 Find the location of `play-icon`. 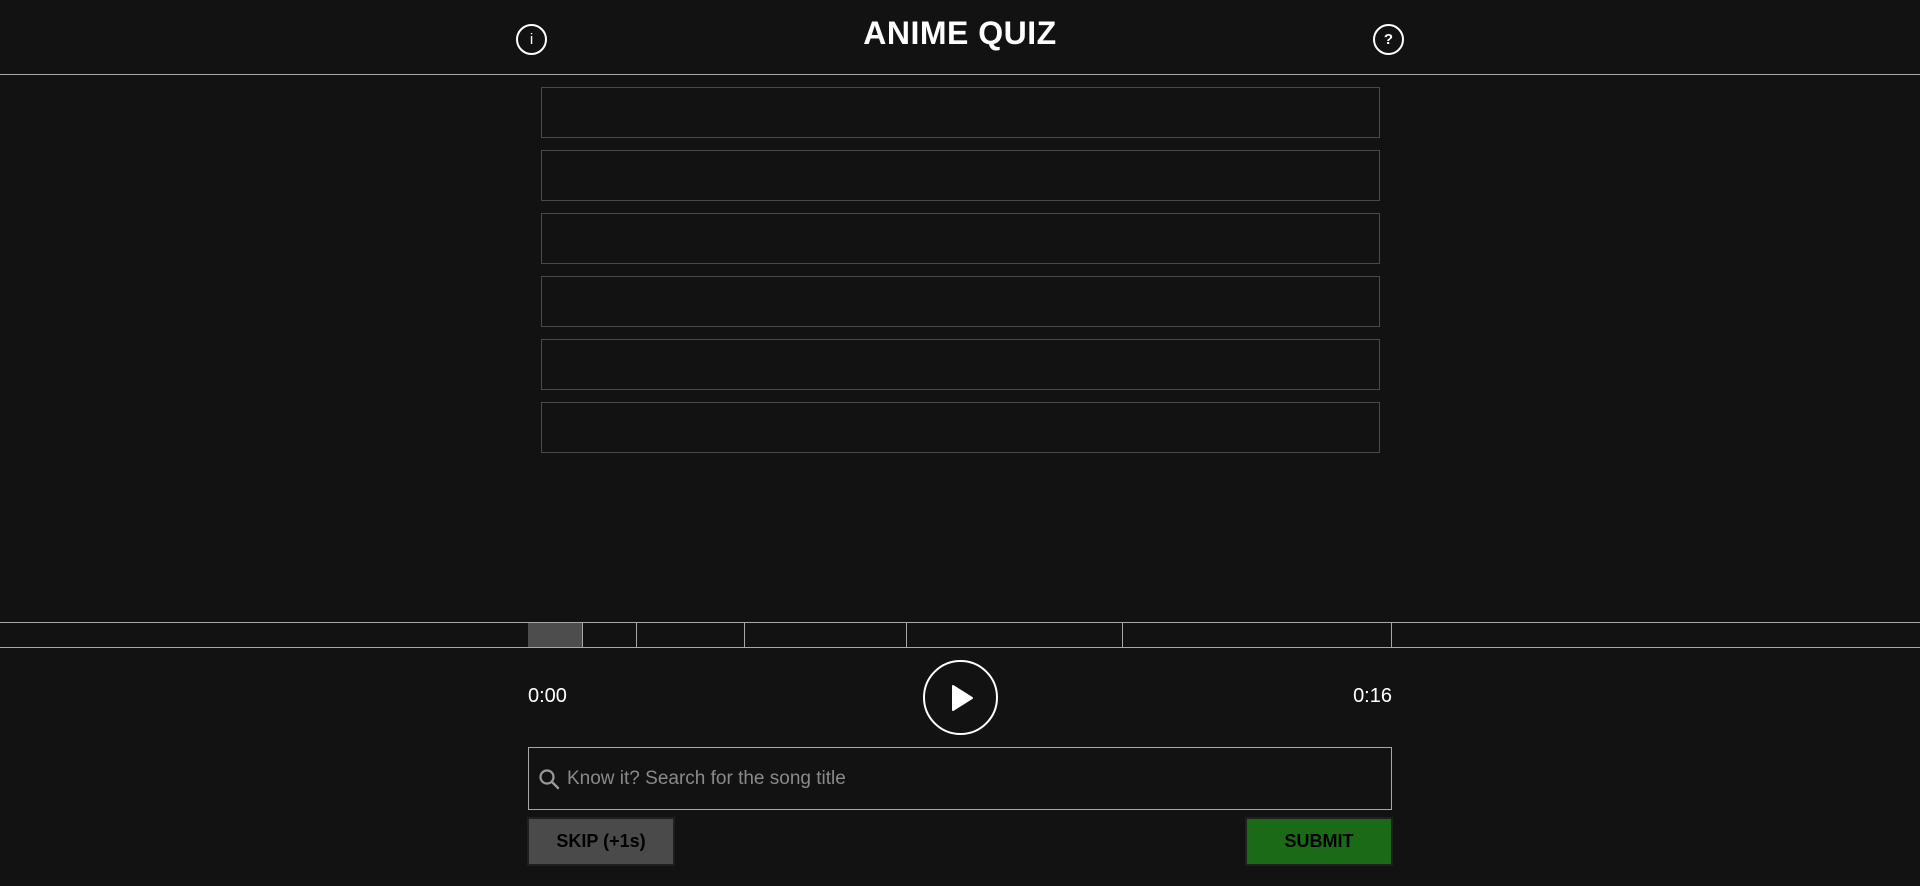

play-icon is located at coordinates (962, 697).